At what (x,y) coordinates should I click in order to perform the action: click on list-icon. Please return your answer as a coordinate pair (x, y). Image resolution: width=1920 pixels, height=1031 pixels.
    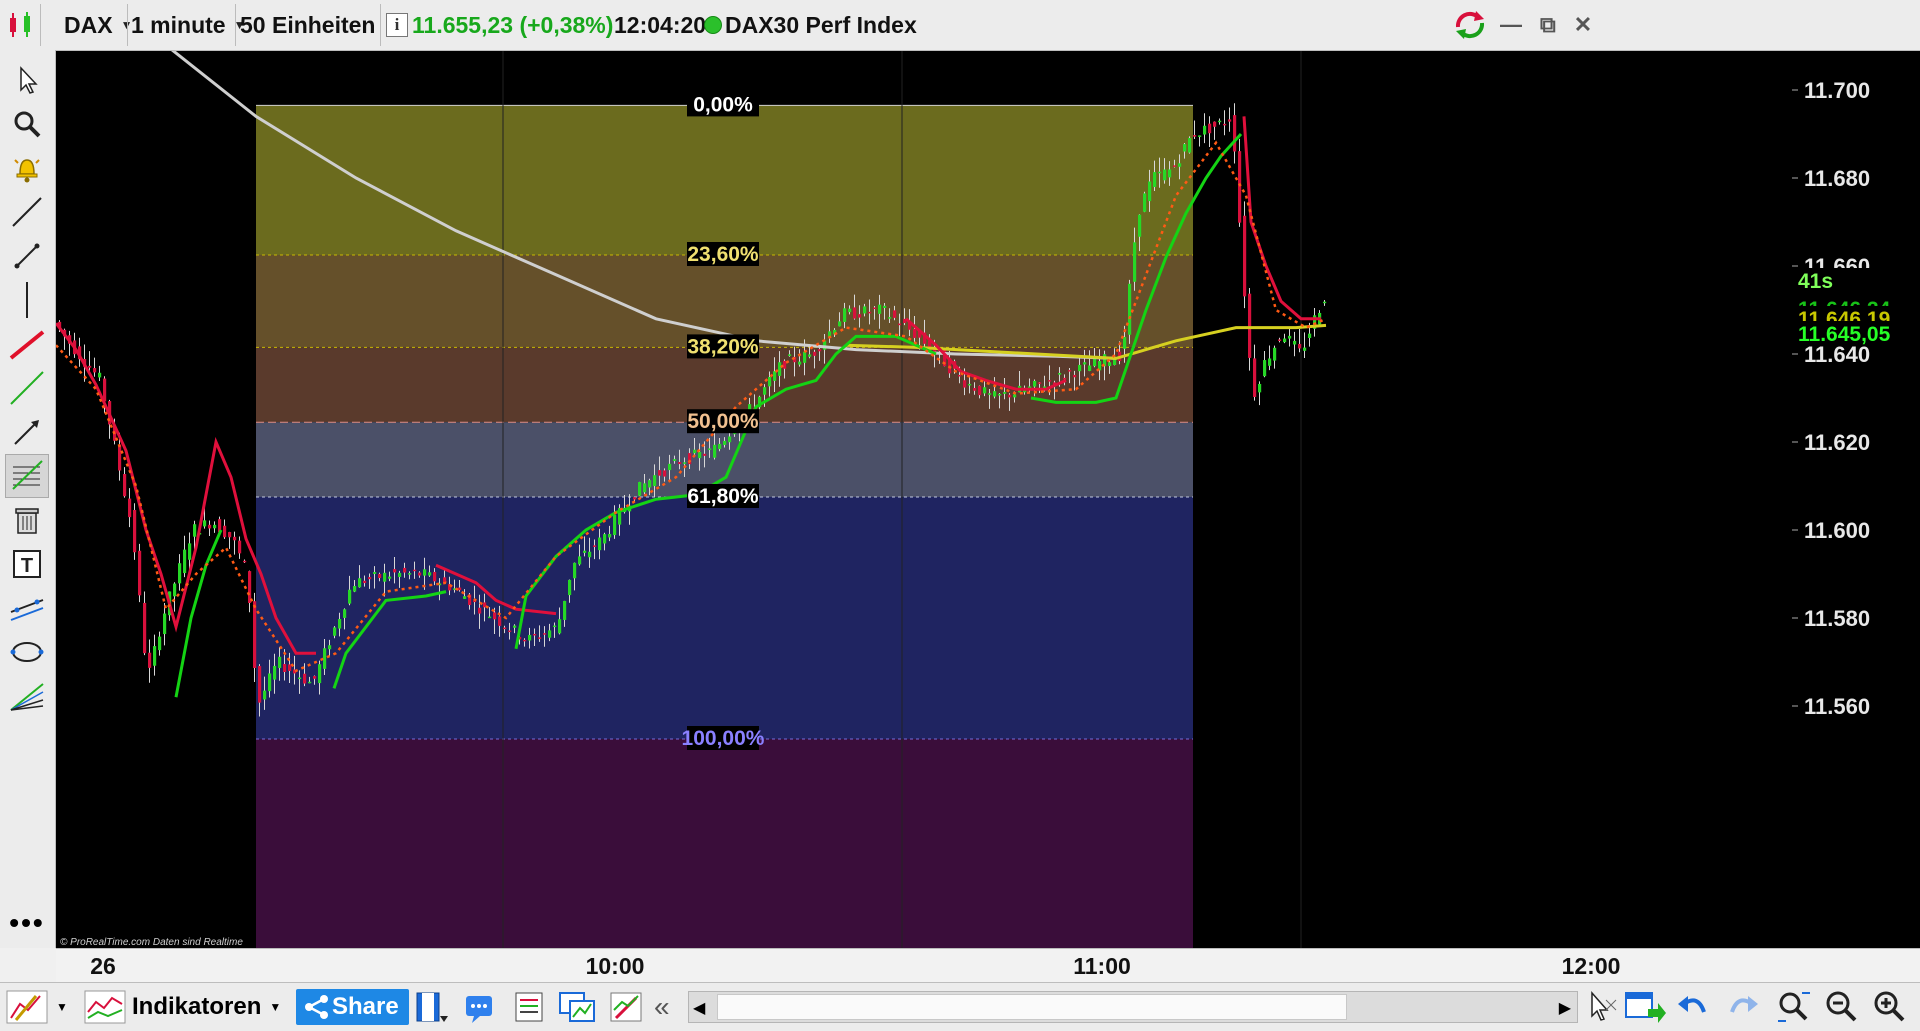
    Looking at the image, I should click on (529, 1007).